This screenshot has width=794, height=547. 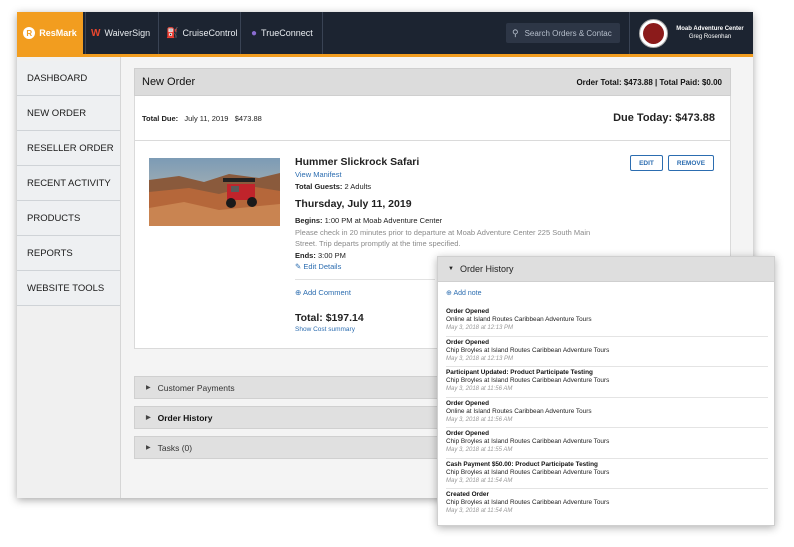 I want to click on begins-value: 1:00 PM at Moab Adventure Center, so click(x=383, y=220).